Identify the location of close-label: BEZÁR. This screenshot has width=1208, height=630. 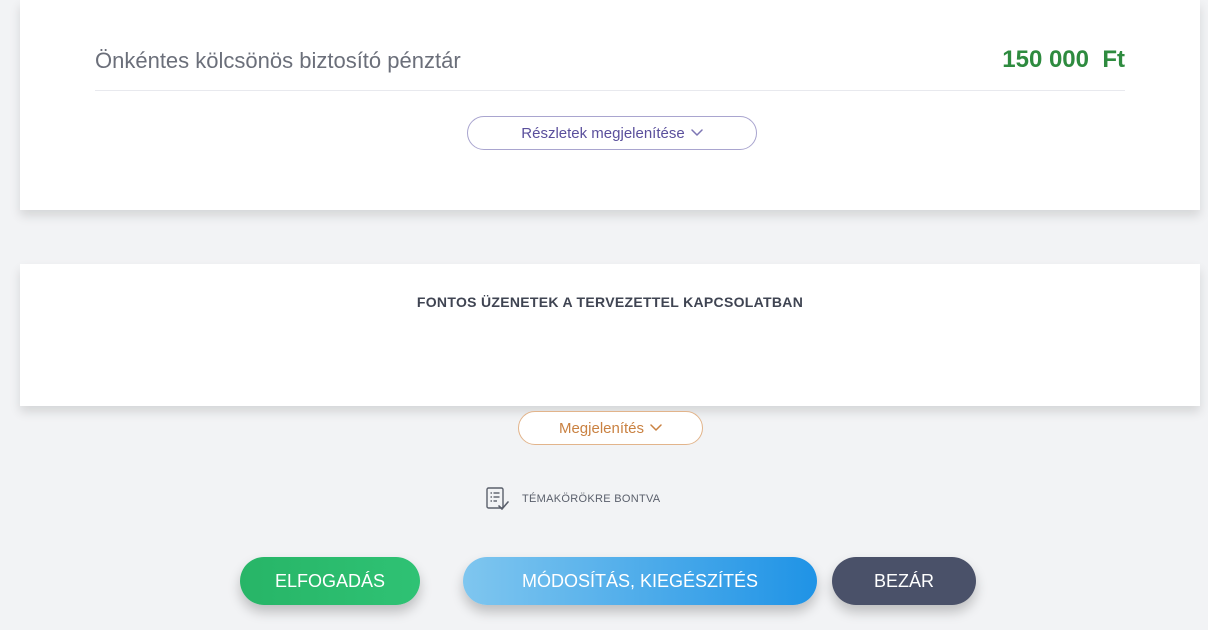
(903, 580).